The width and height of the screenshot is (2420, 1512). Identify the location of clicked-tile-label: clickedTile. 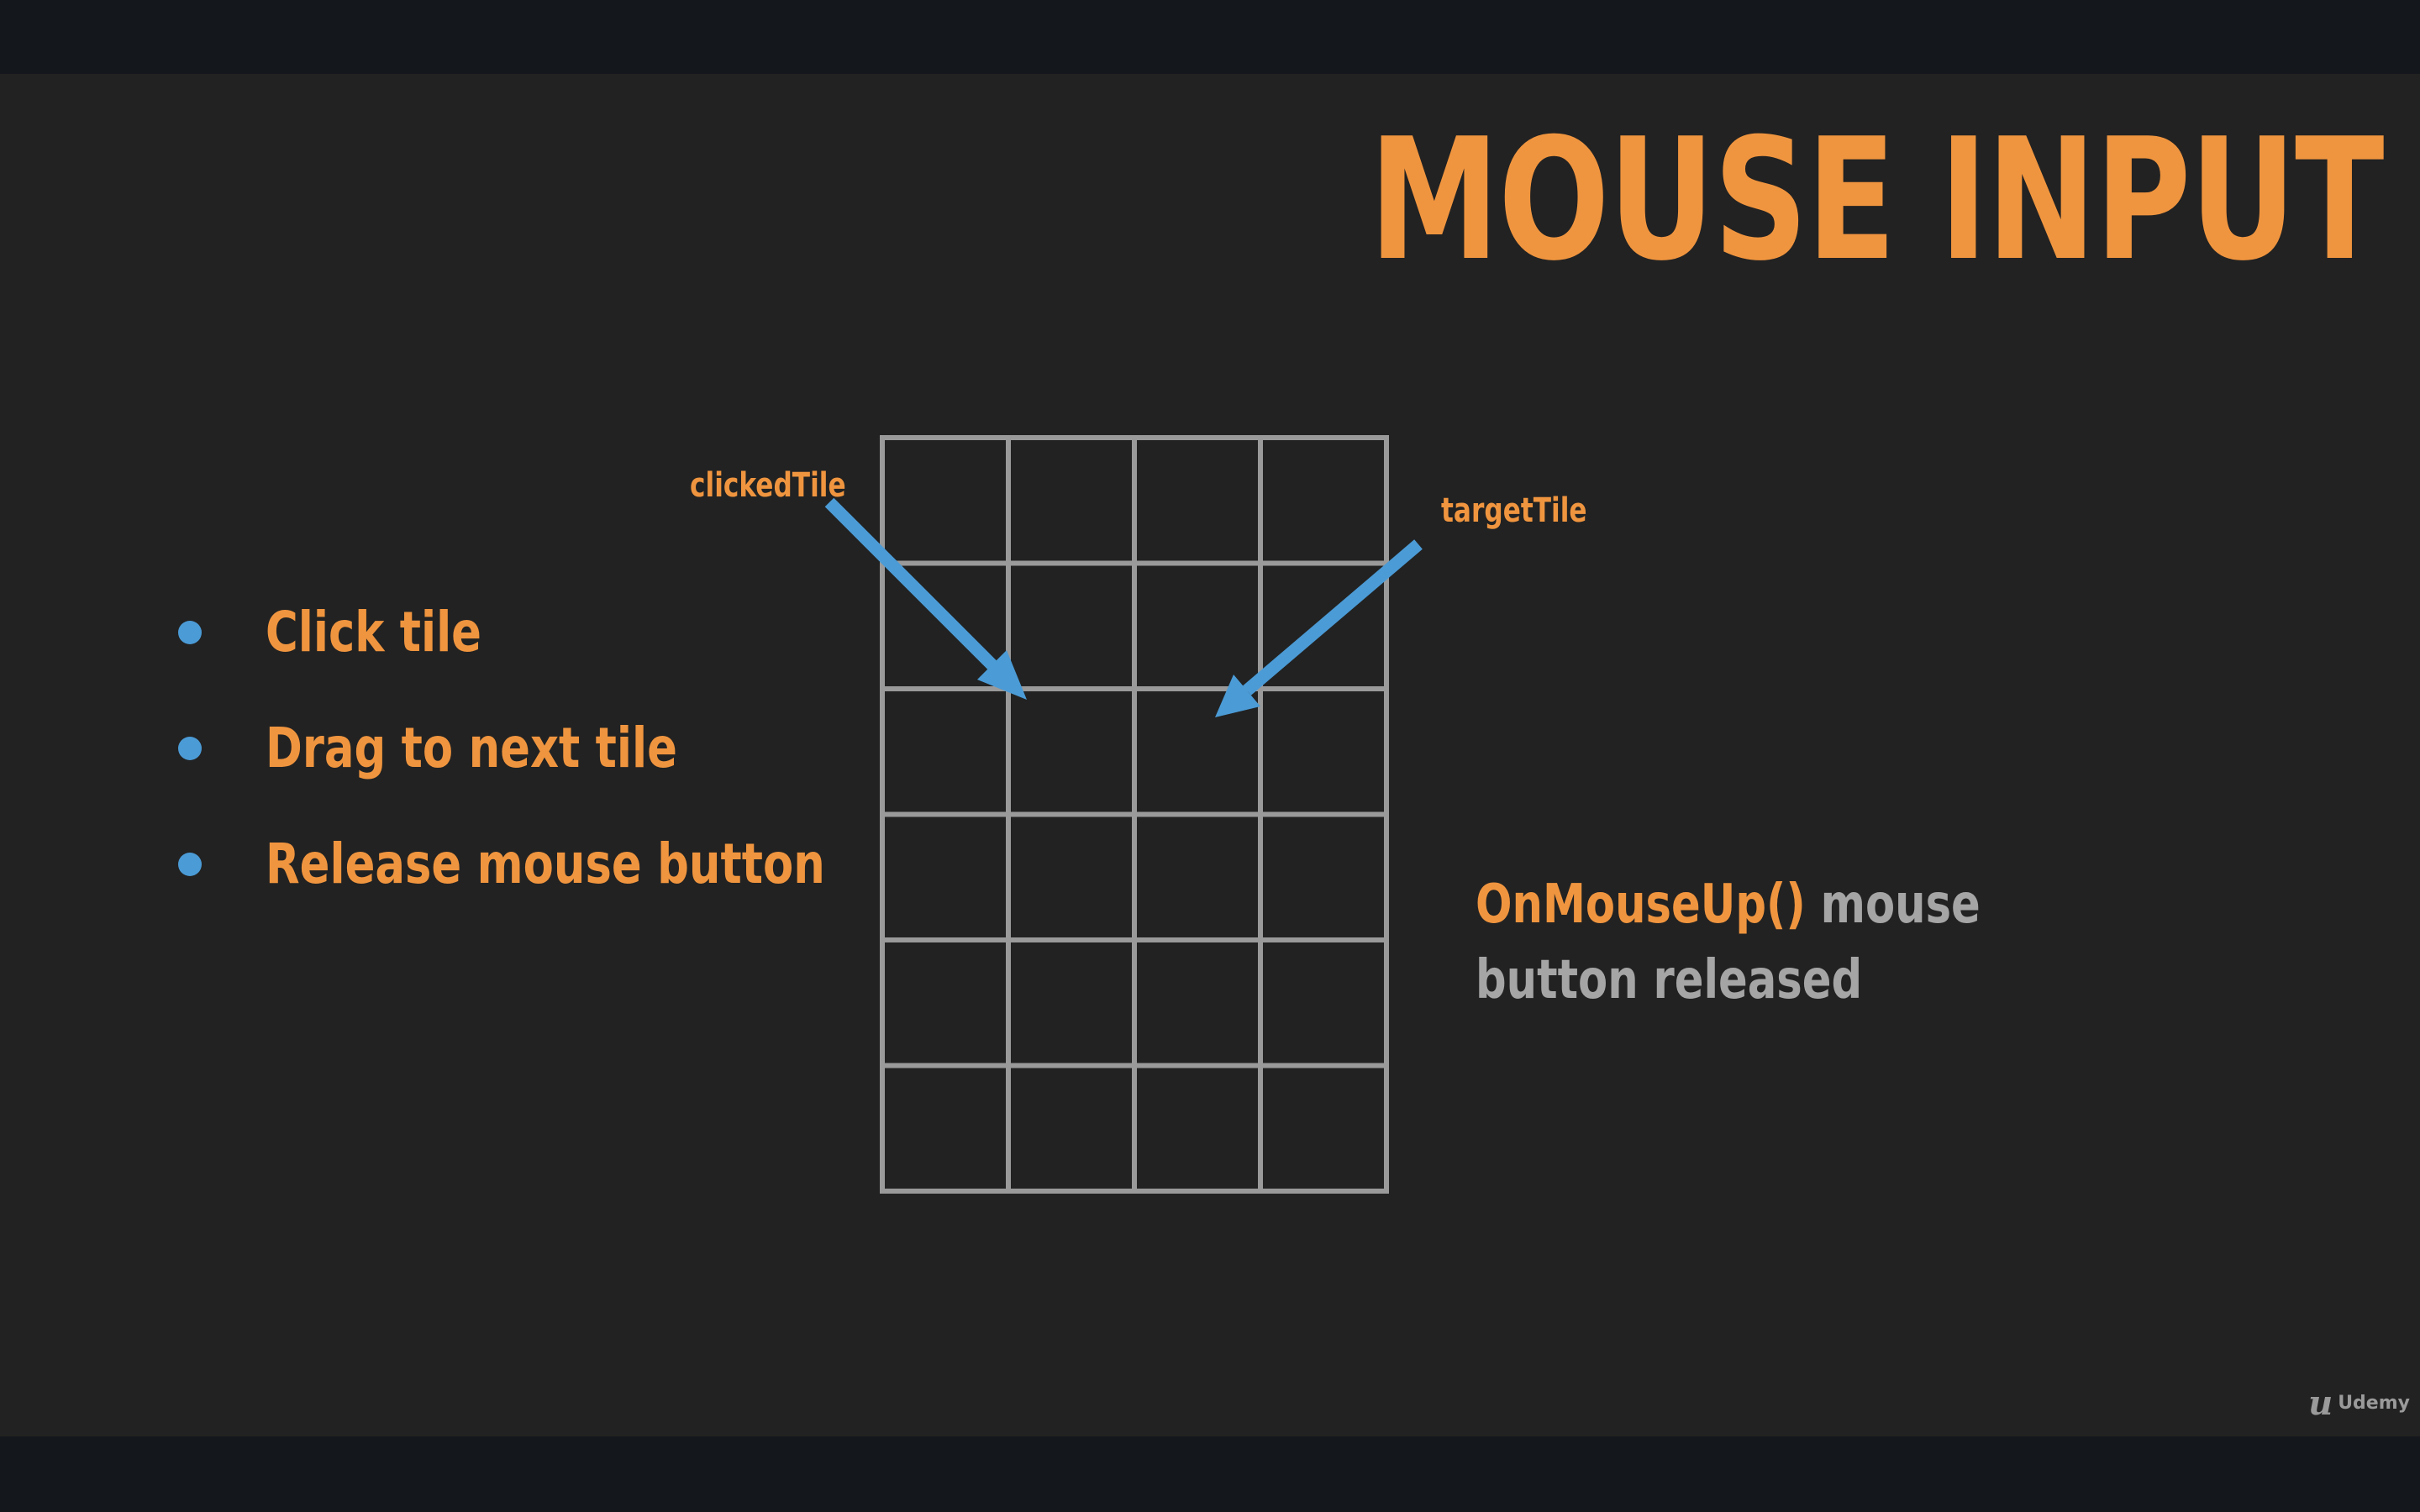
(768, 485).